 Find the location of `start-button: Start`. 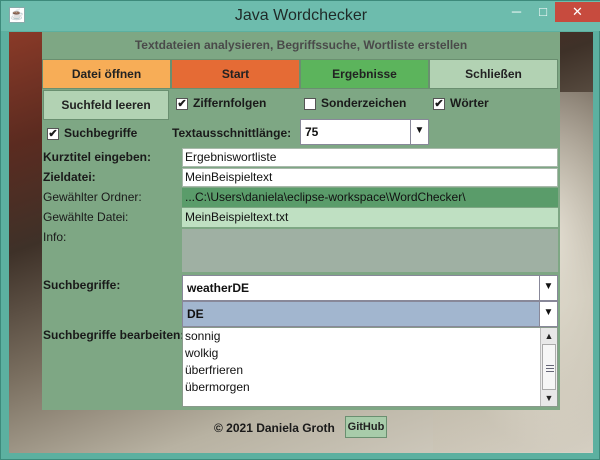

start-button: Start is located at coordinates (235, 74).